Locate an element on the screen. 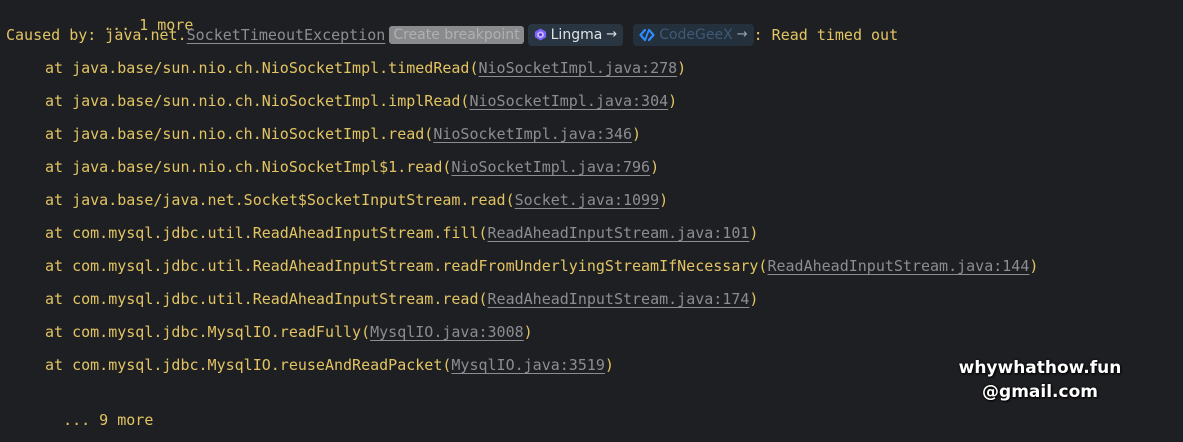 Image resolution: width=1183 pixels, height=442 pixels. exception-class-link: SocketTimeoutException is located at coordinates (286, 35).